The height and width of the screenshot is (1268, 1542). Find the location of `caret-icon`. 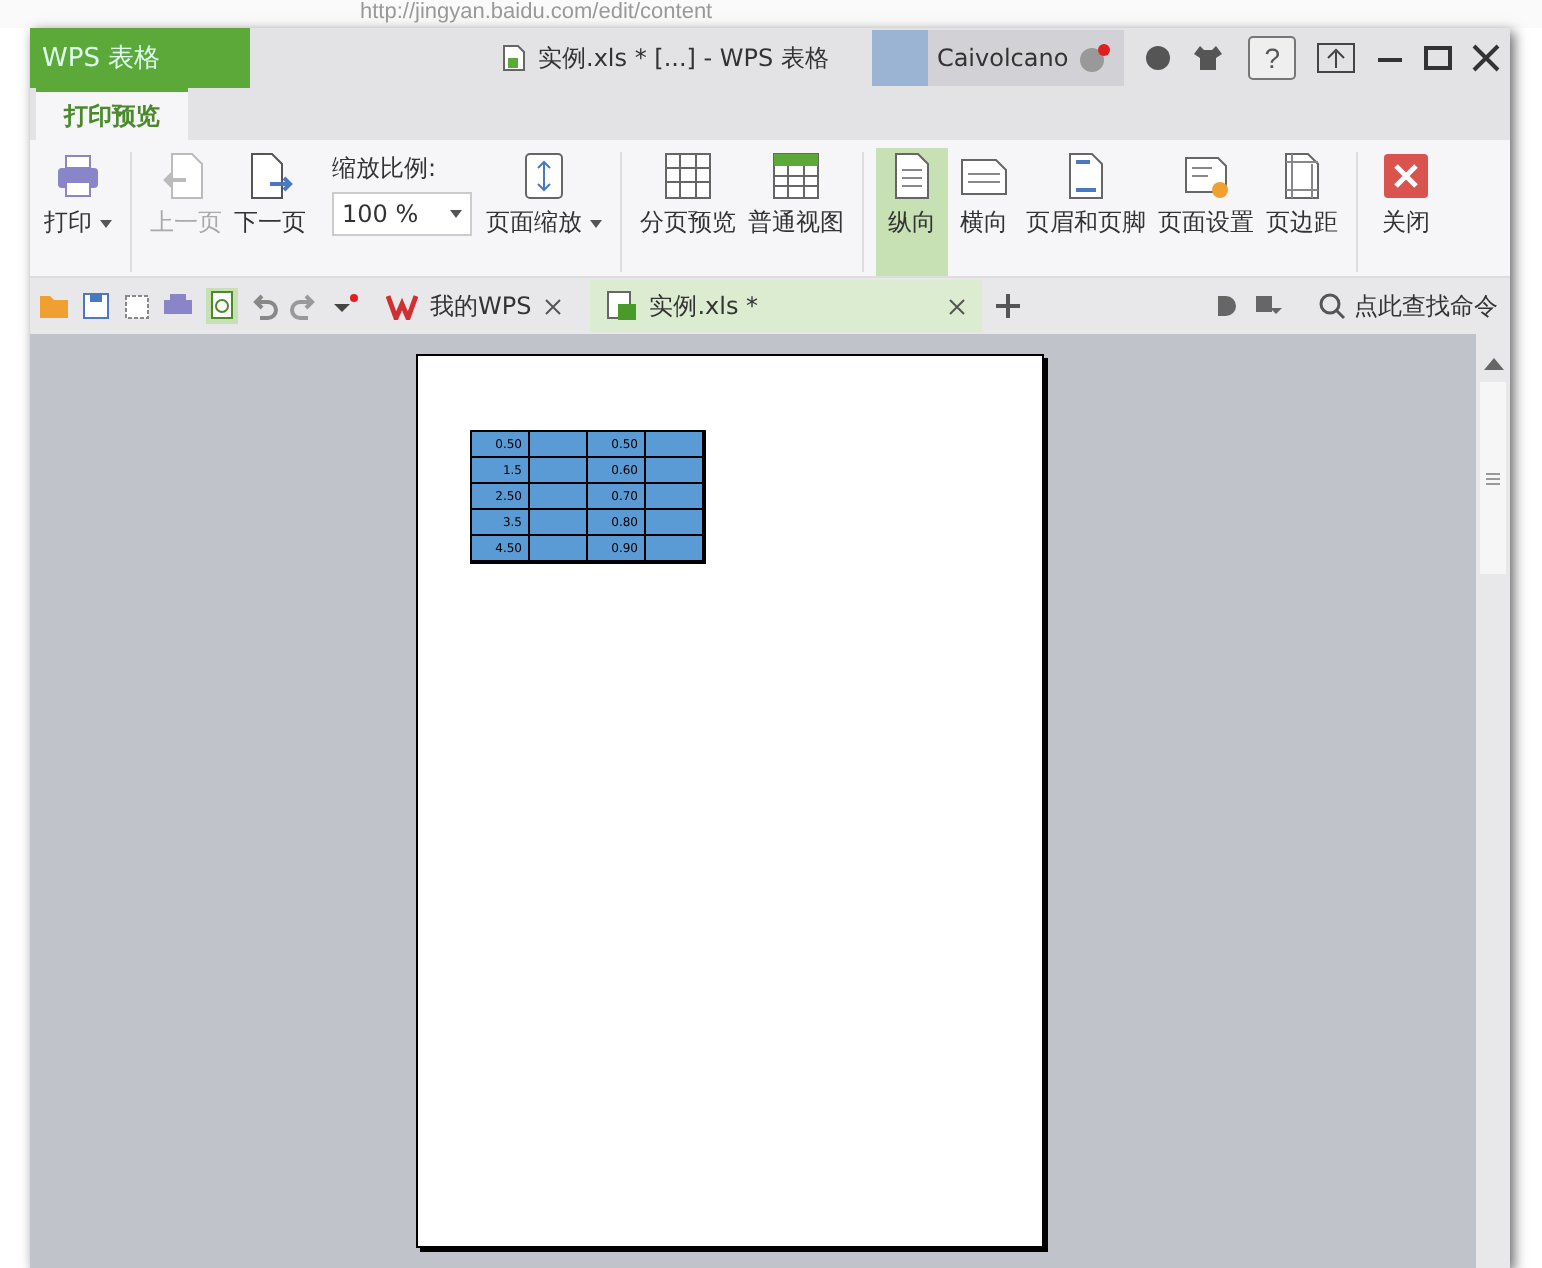

caret-icon is located at coordinates (456, 214).